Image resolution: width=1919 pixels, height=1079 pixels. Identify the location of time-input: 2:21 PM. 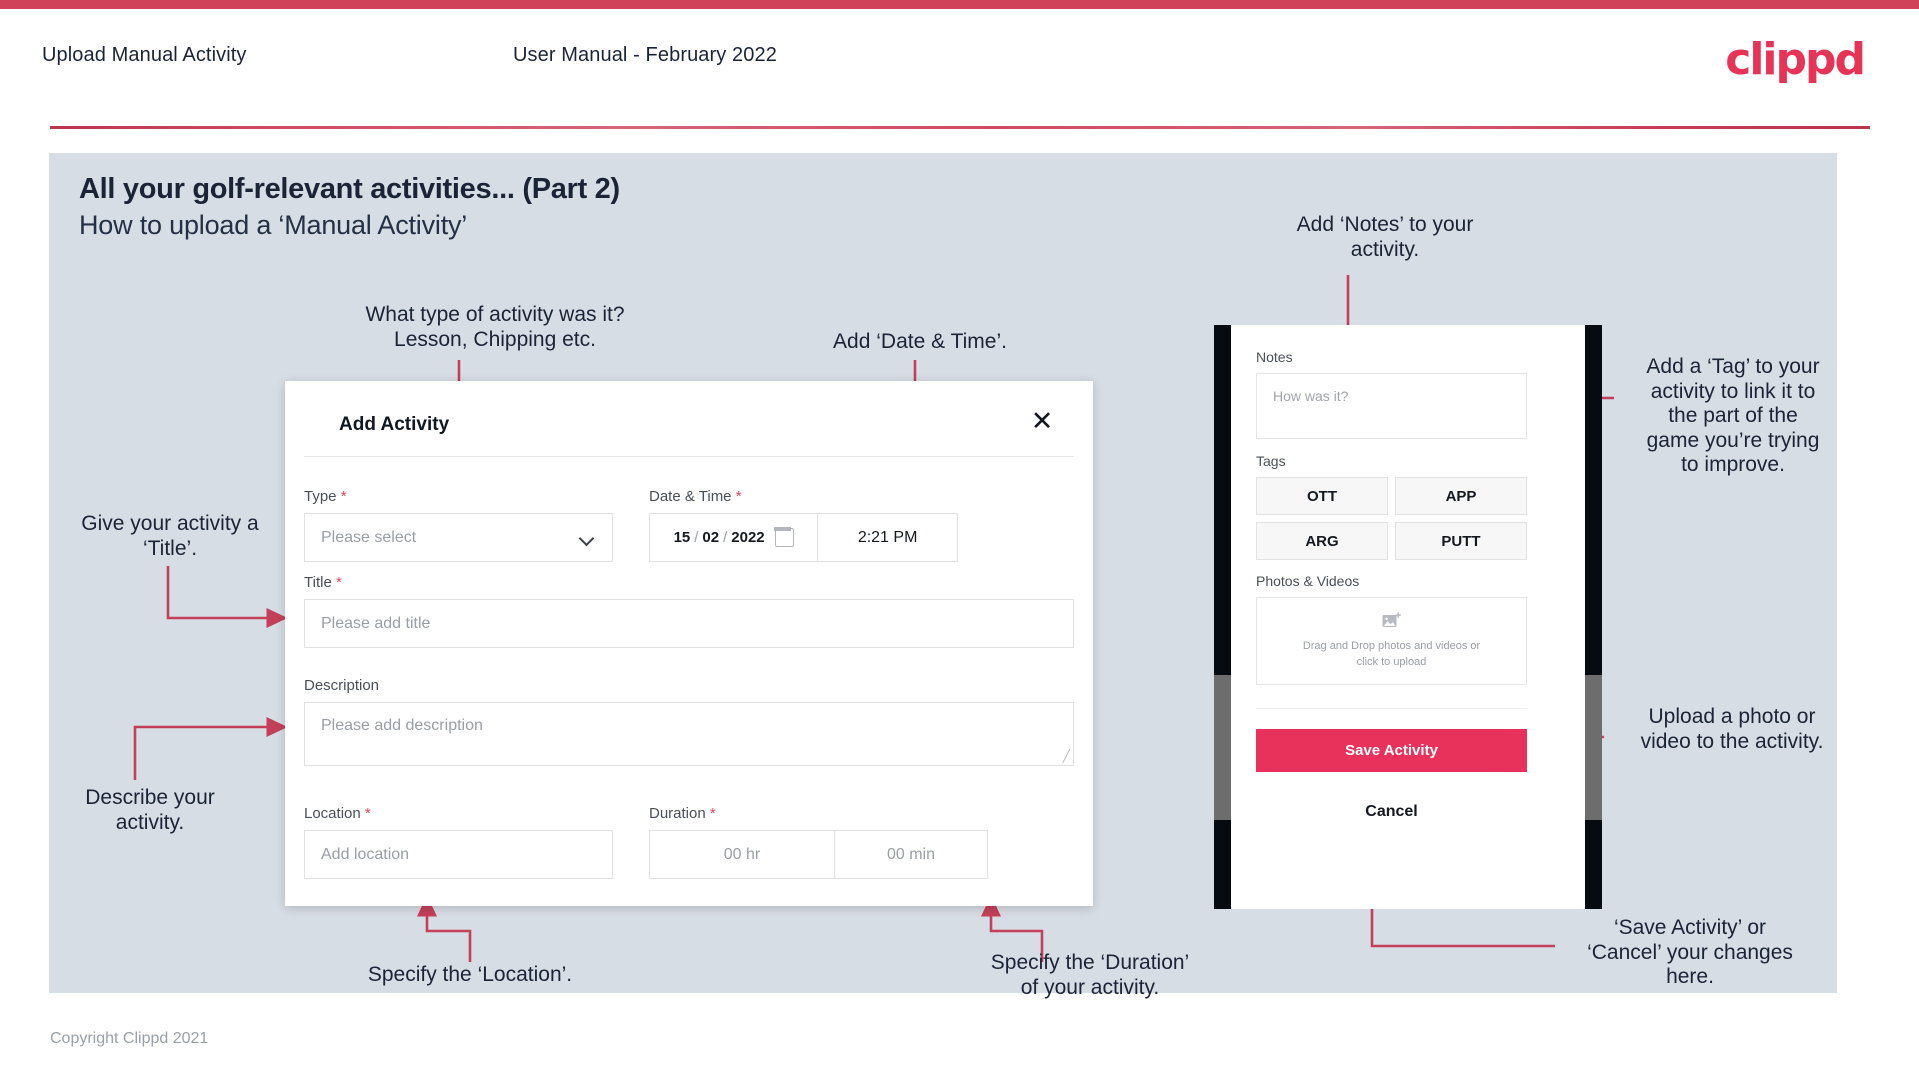
(888, 537).